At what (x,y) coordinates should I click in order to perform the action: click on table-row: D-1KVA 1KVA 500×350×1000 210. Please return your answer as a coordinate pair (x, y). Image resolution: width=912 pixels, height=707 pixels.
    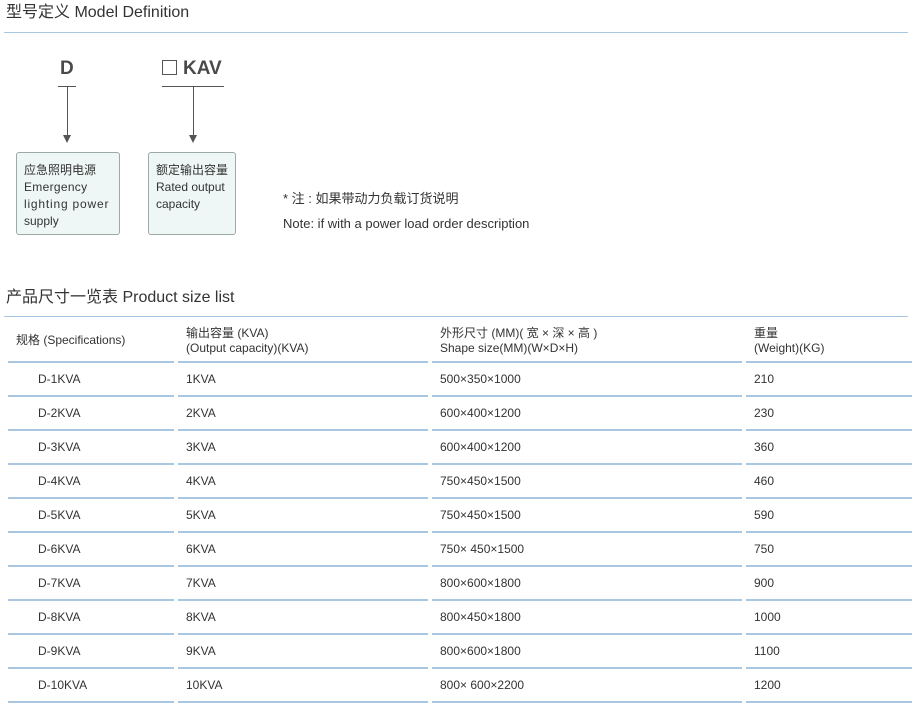
    Looking at the image, I should click on (460, 380).